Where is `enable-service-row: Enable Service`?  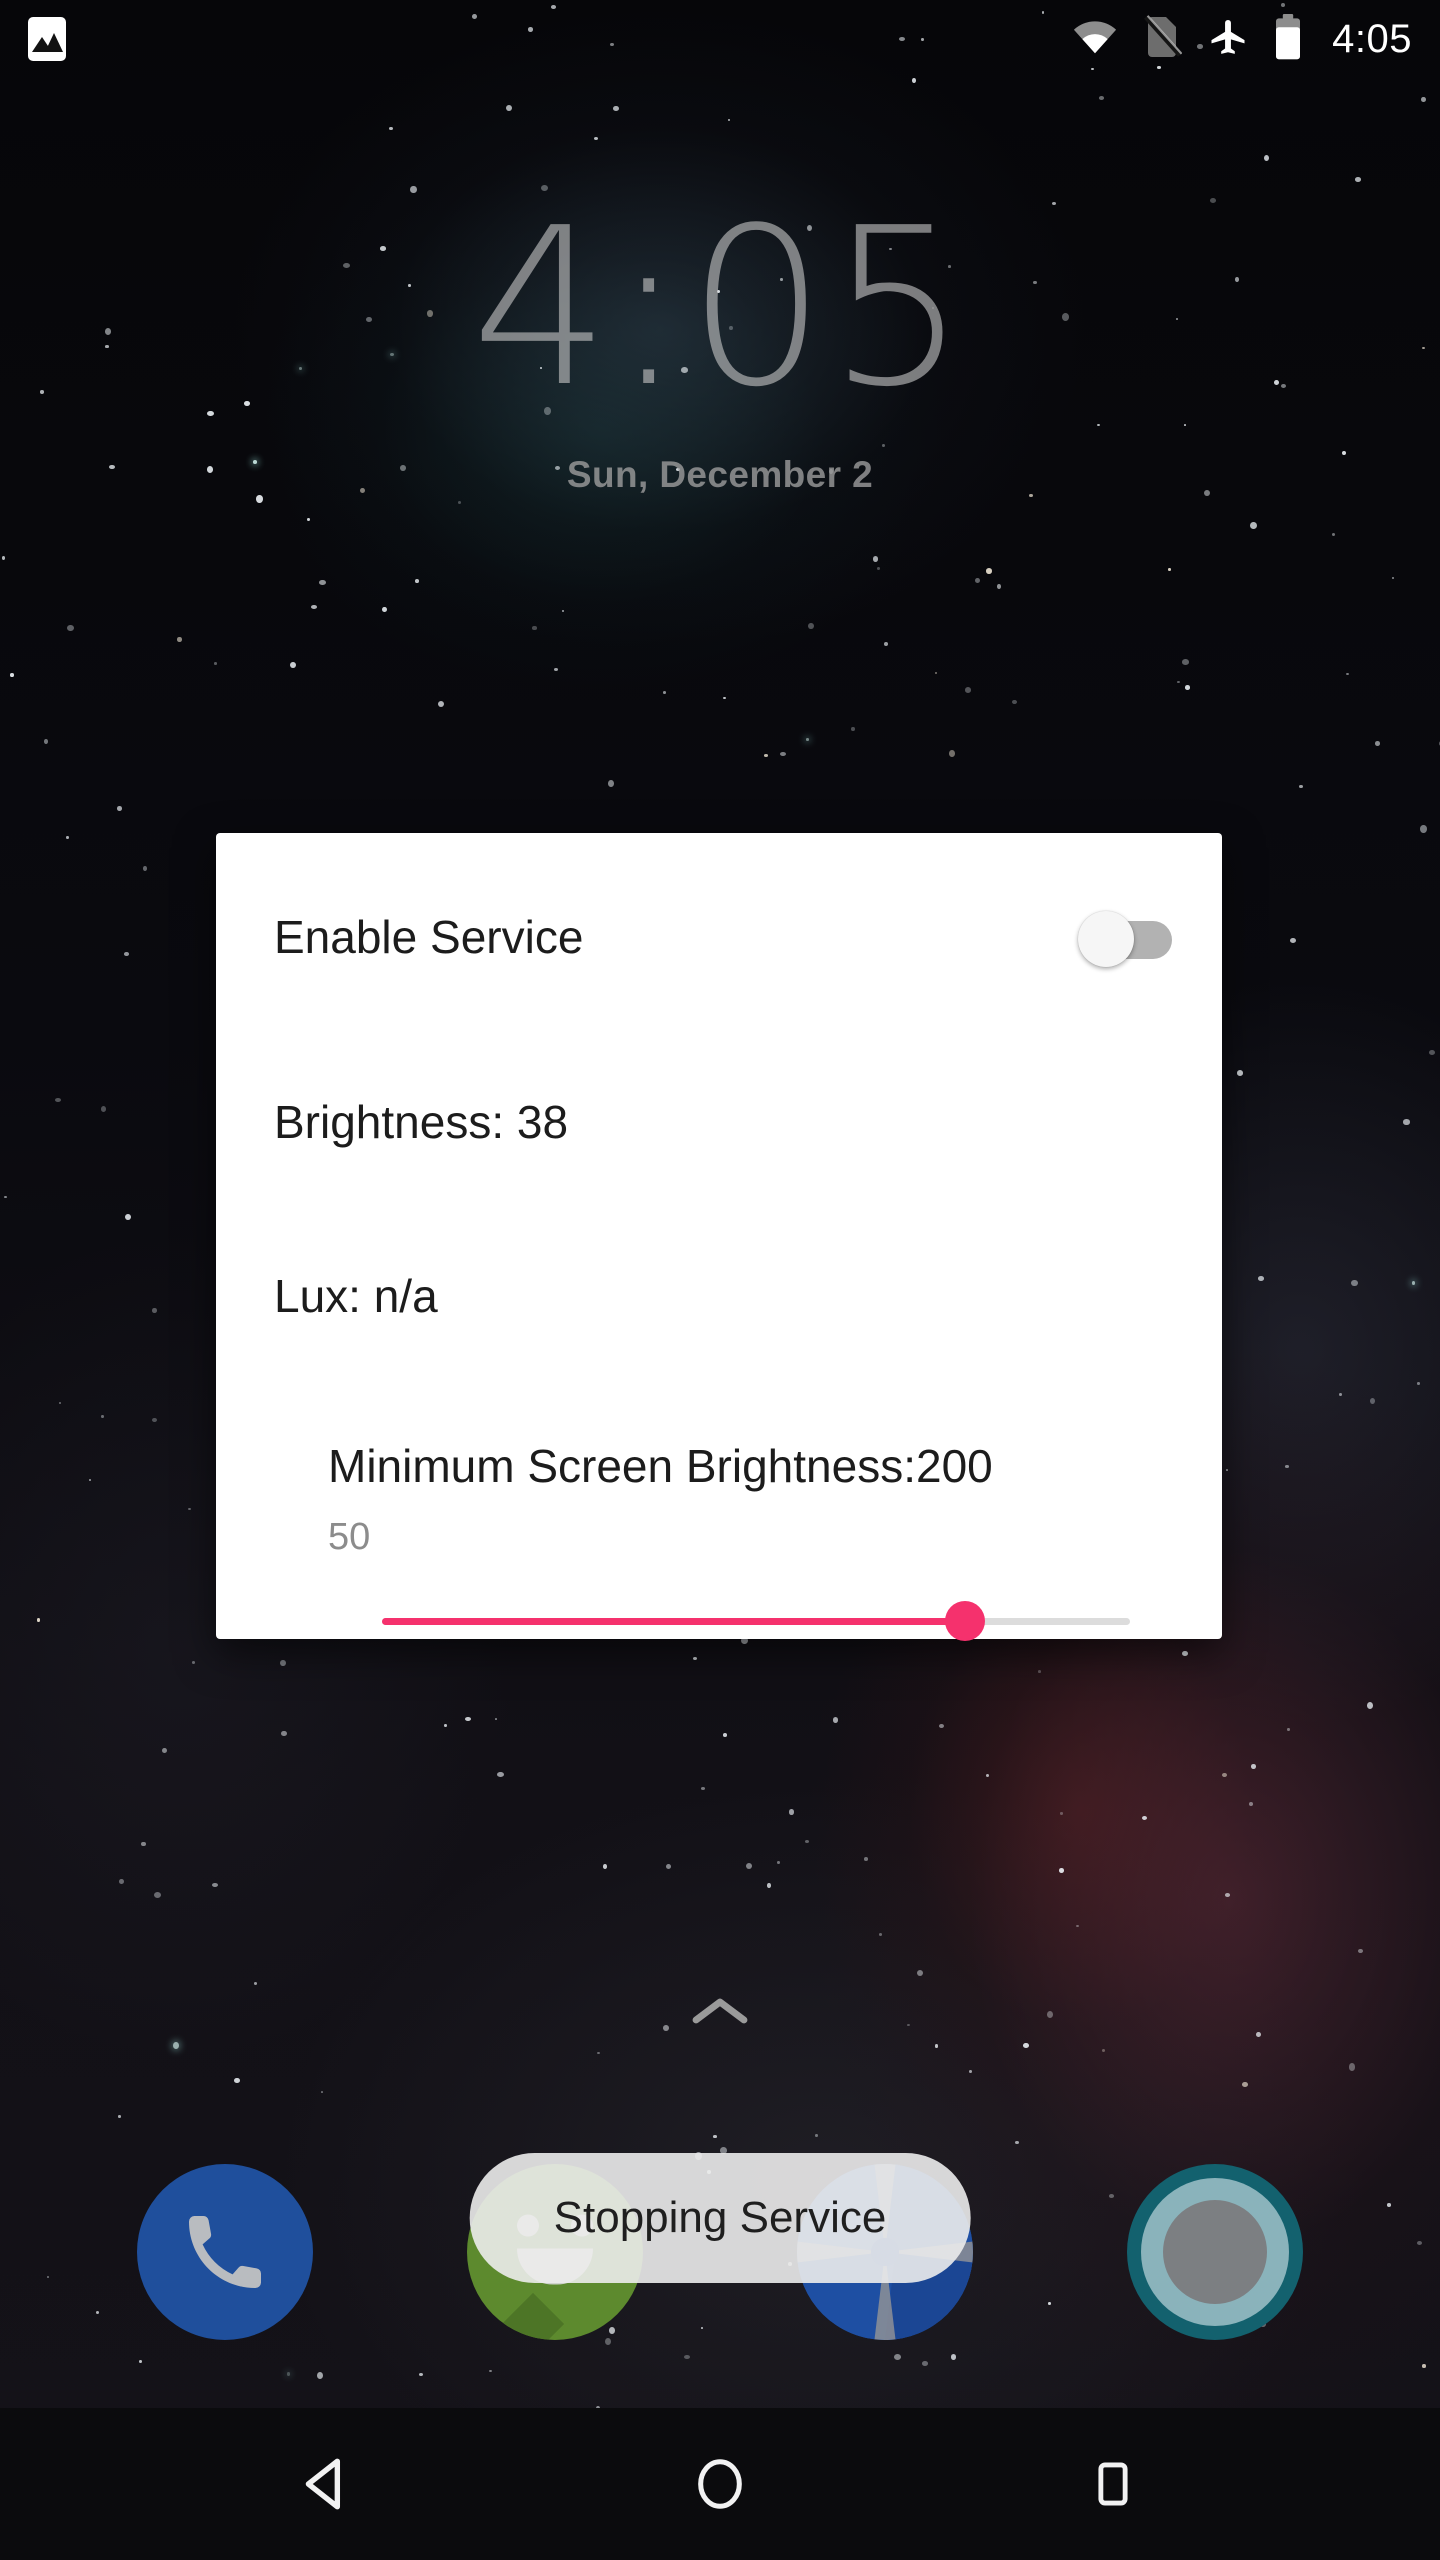
enable-service-row: Enable Service is located at coordinates (723, 937).